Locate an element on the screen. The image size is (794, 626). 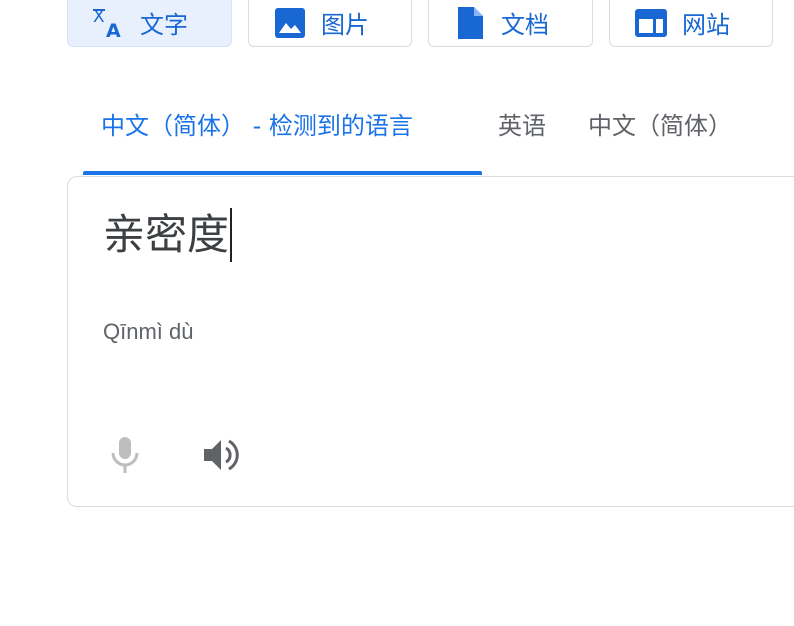
mode-label: 文字 is located at coordinates (164, 25).